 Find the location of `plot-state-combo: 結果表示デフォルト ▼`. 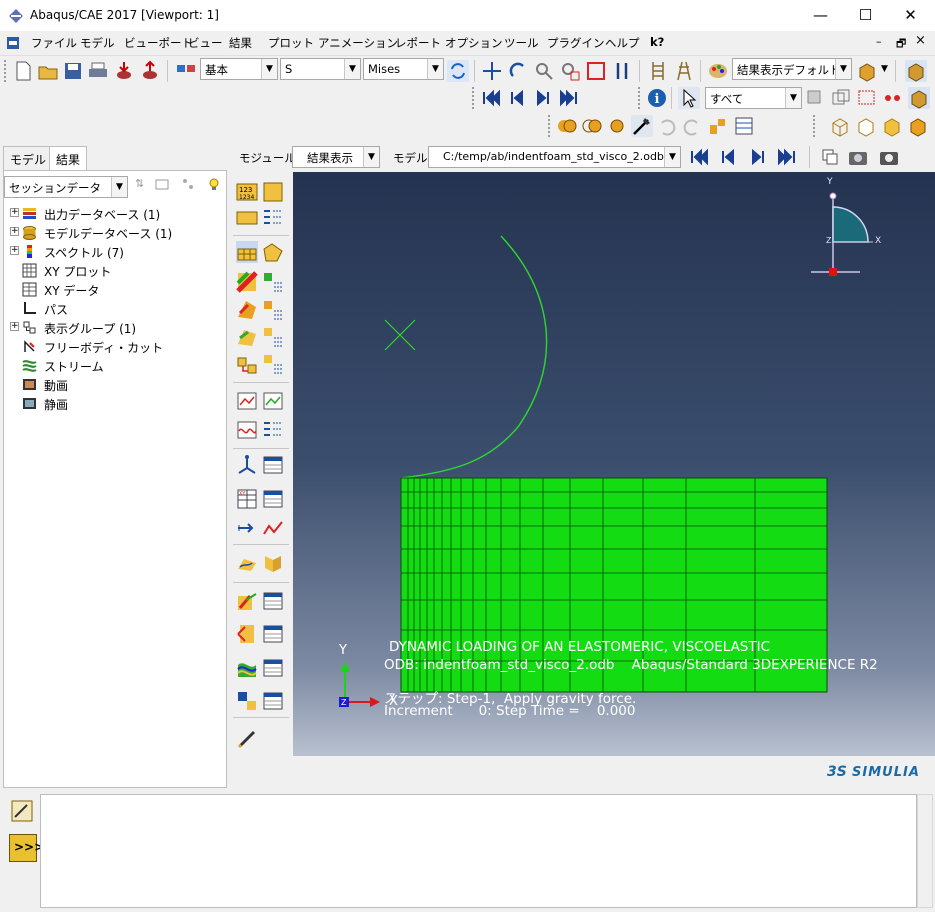

plot-state-combo: 結果表示デフォルト ▼ is located at coordinates (792, 69).